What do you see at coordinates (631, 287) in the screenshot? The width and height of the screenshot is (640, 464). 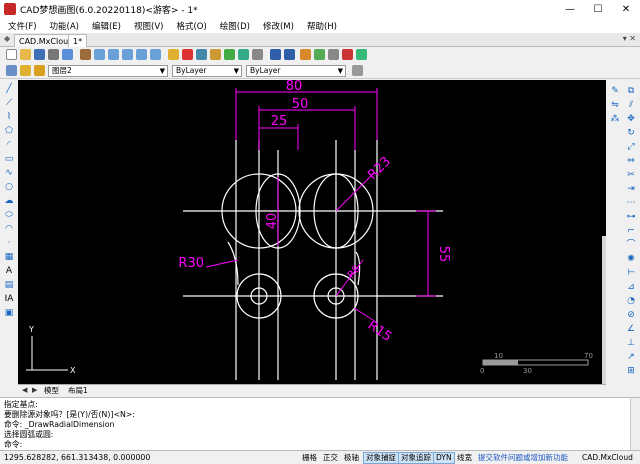 I see `dim-aligned-icon: ⊿` at bounding box center [631, 287].